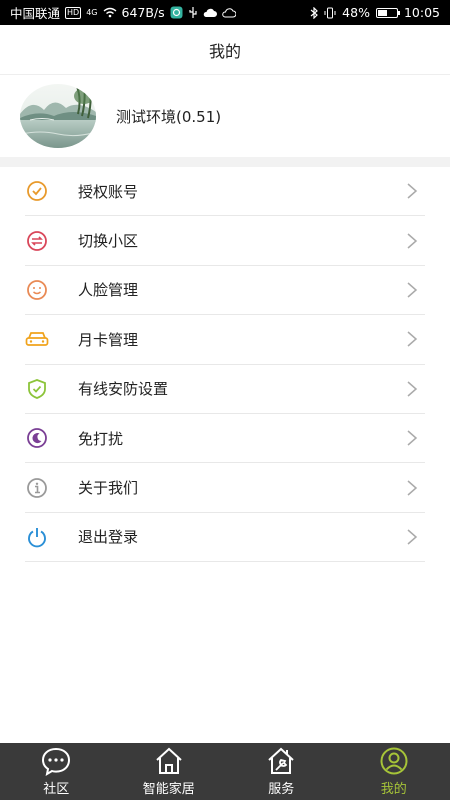 The width and height of the screenshot is (450, 800). What do you see at coordinates (56, 761) in the screenshot?
I see `chat-bubble-icon` at bounding box center [56, 761].